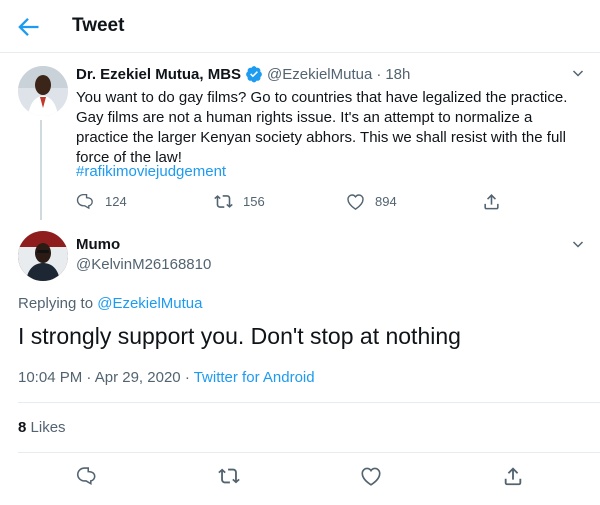  I want to click on reply-count: 124, so click(116, 201).